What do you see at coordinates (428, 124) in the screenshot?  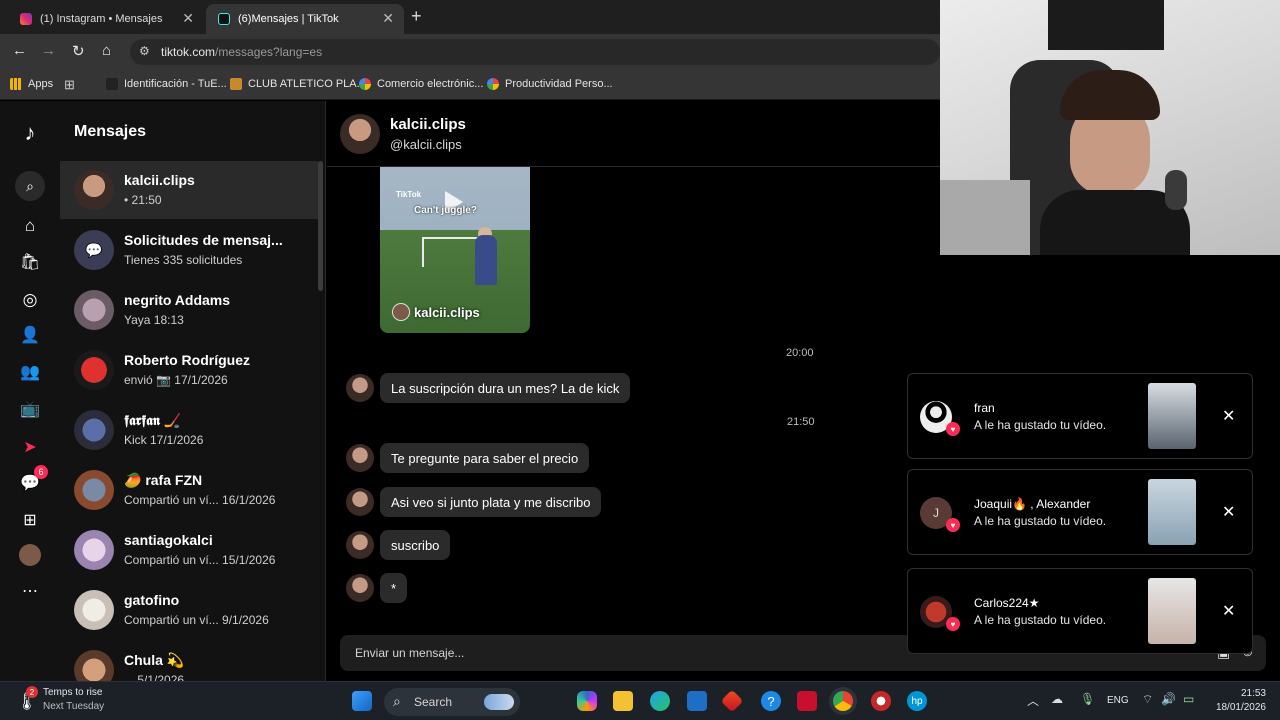 I see `chat-name: kalcii.clips` at bounding box center [428, 124].